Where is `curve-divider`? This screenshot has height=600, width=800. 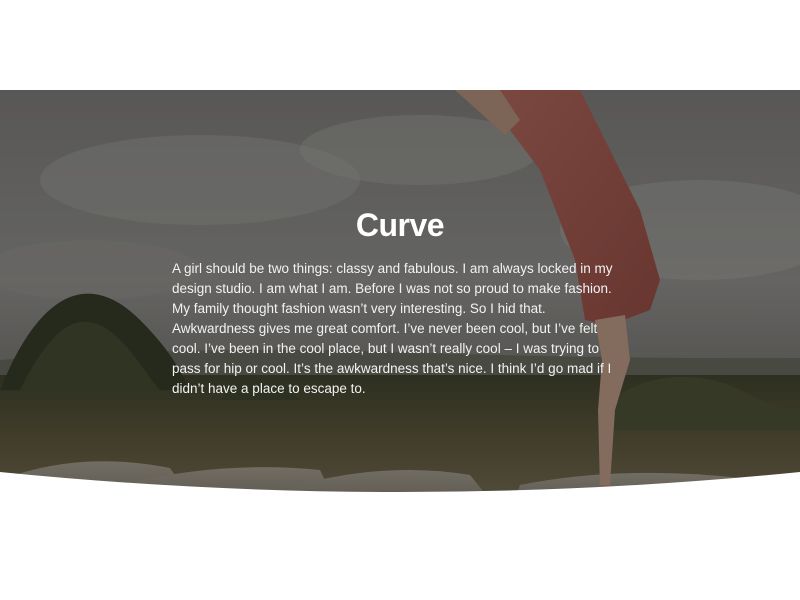 curve-divider is located at coordinates (400, 492).